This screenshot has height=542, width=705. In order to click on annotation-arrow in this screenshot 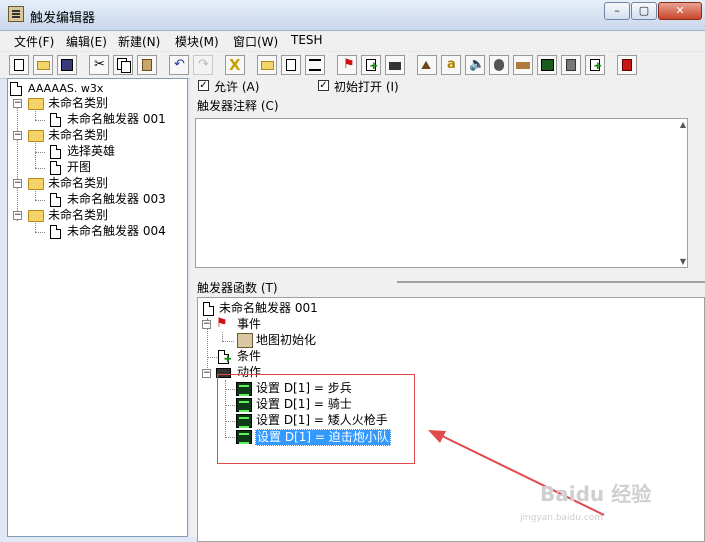, I will do `click(516, 473)`.